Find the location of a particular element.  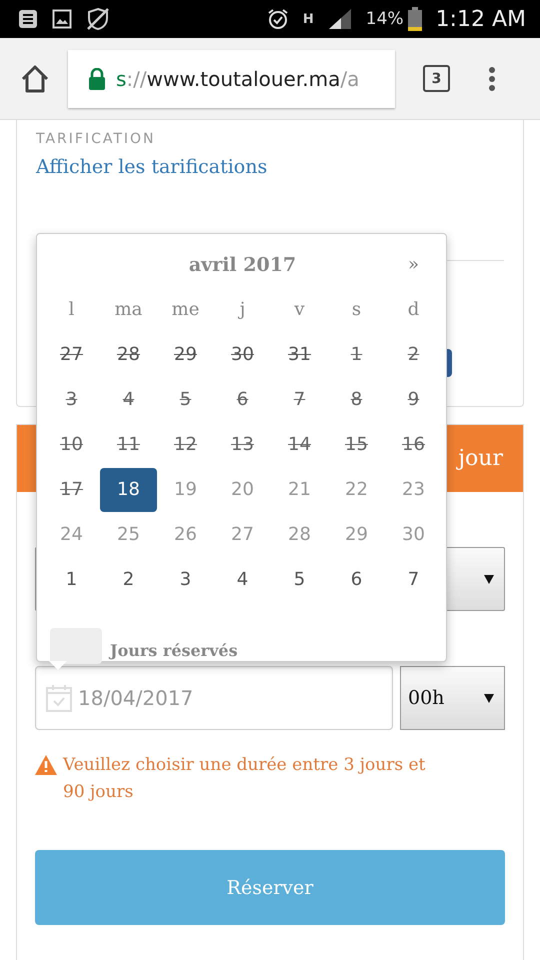

warning-icon is located at coordinates (46, 765).